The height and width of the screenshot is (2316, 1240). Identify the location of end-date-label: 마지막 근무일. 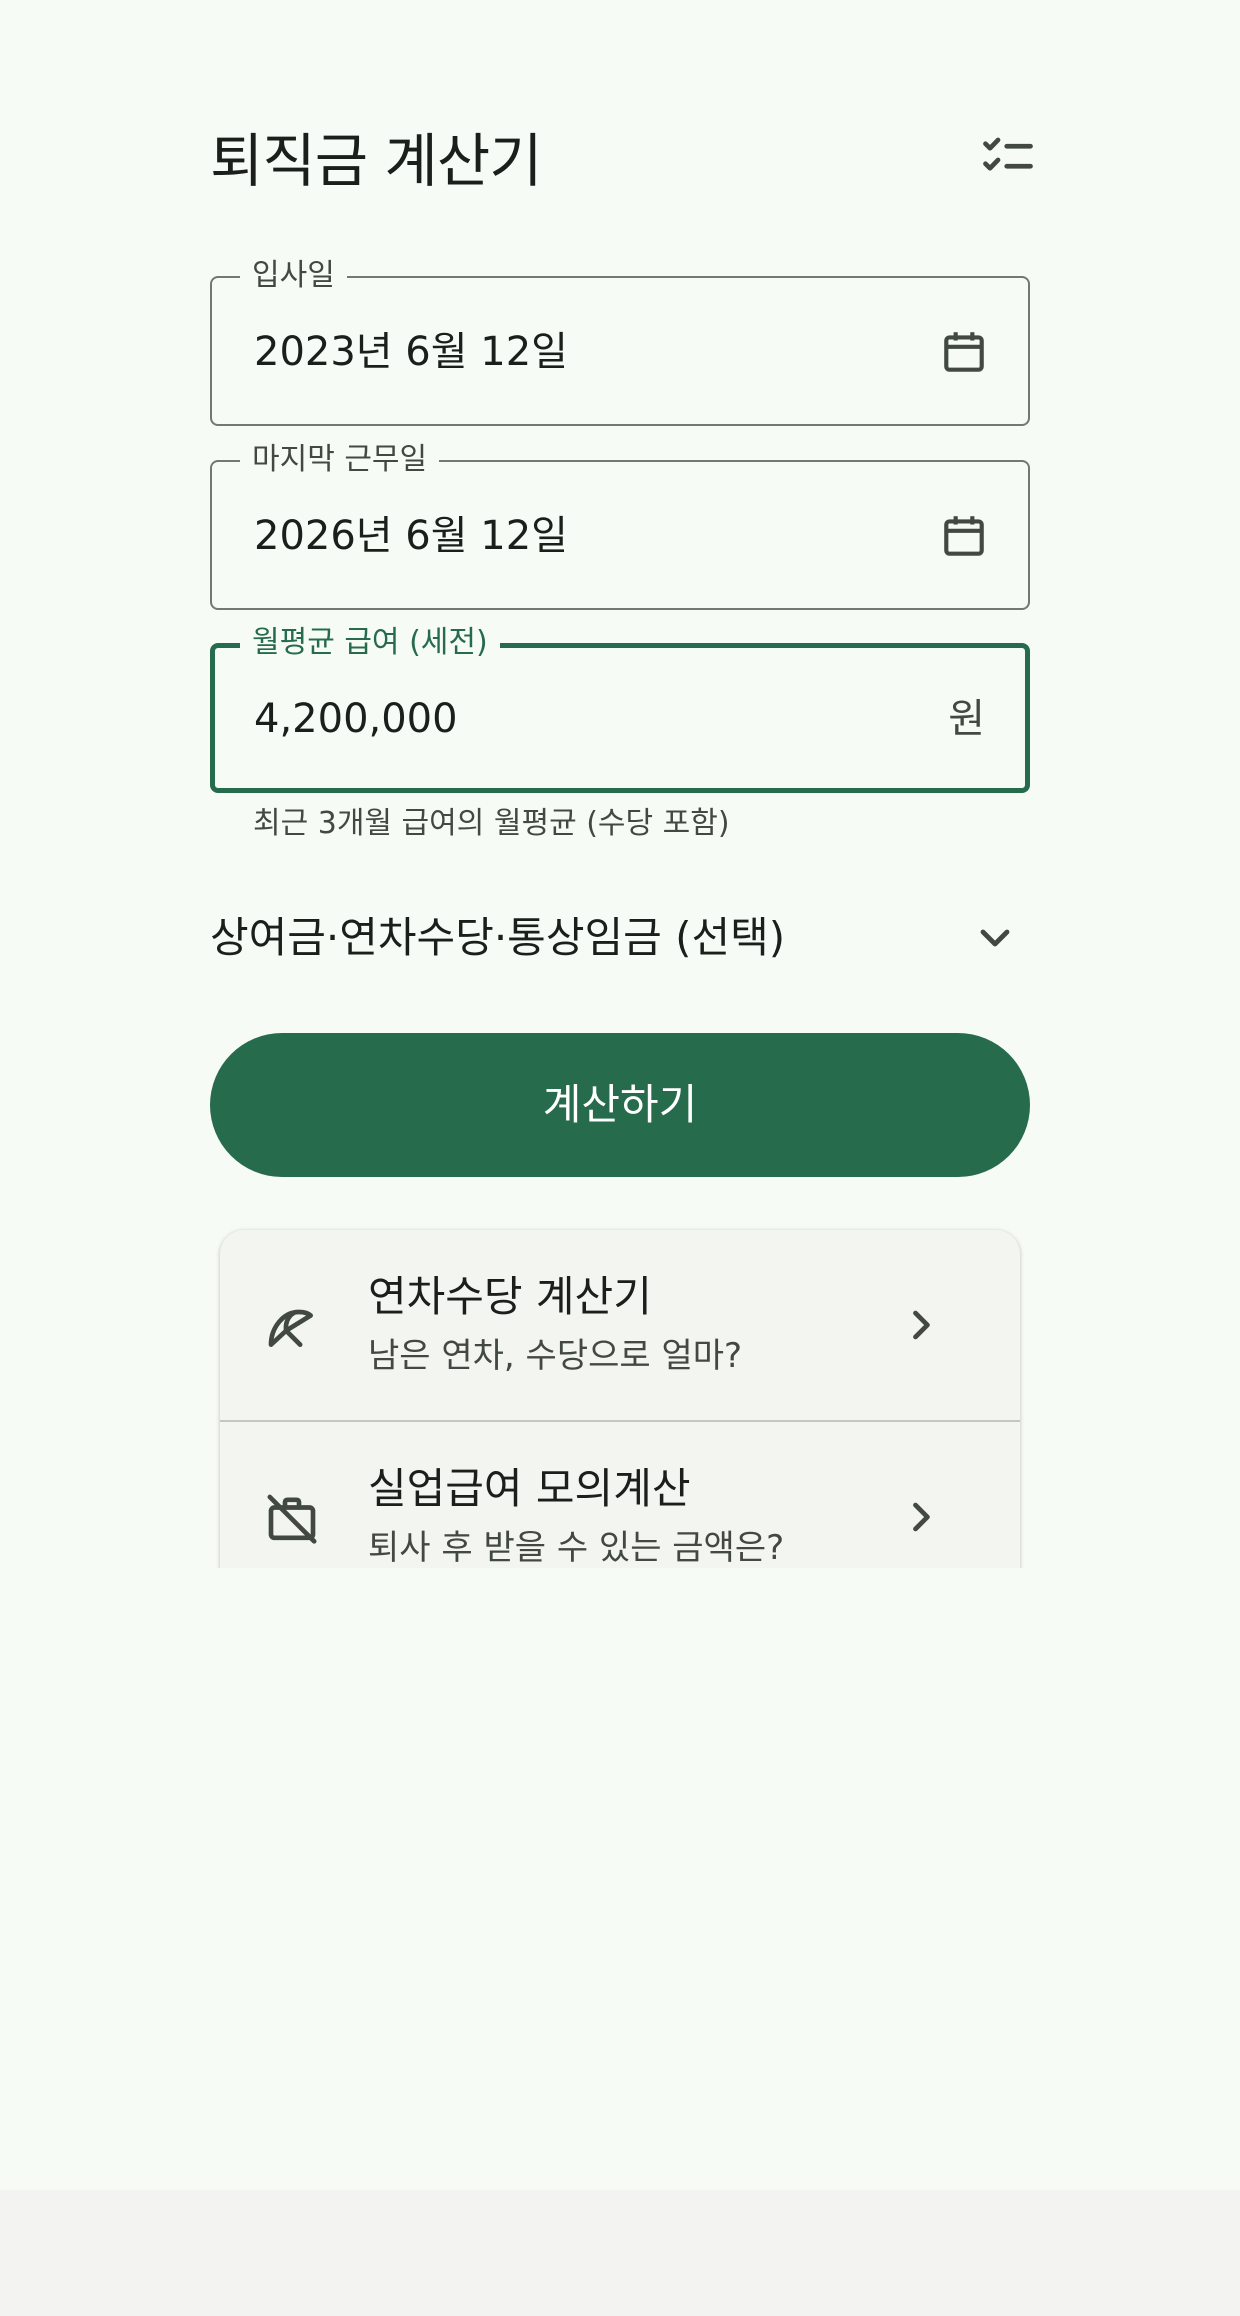
(340, 460).